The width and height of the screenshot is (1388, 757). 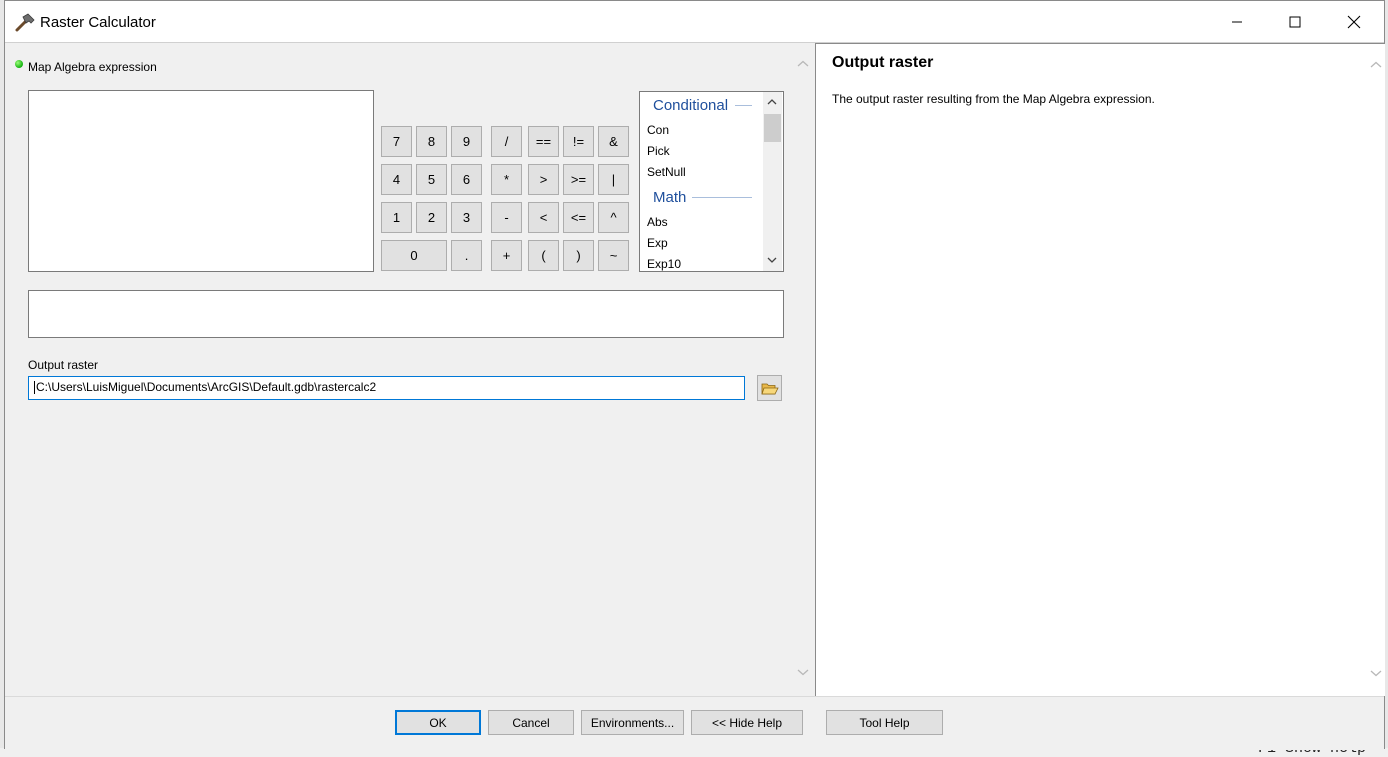 I want to click on folder-open-icon, so click(x=769, y=388).